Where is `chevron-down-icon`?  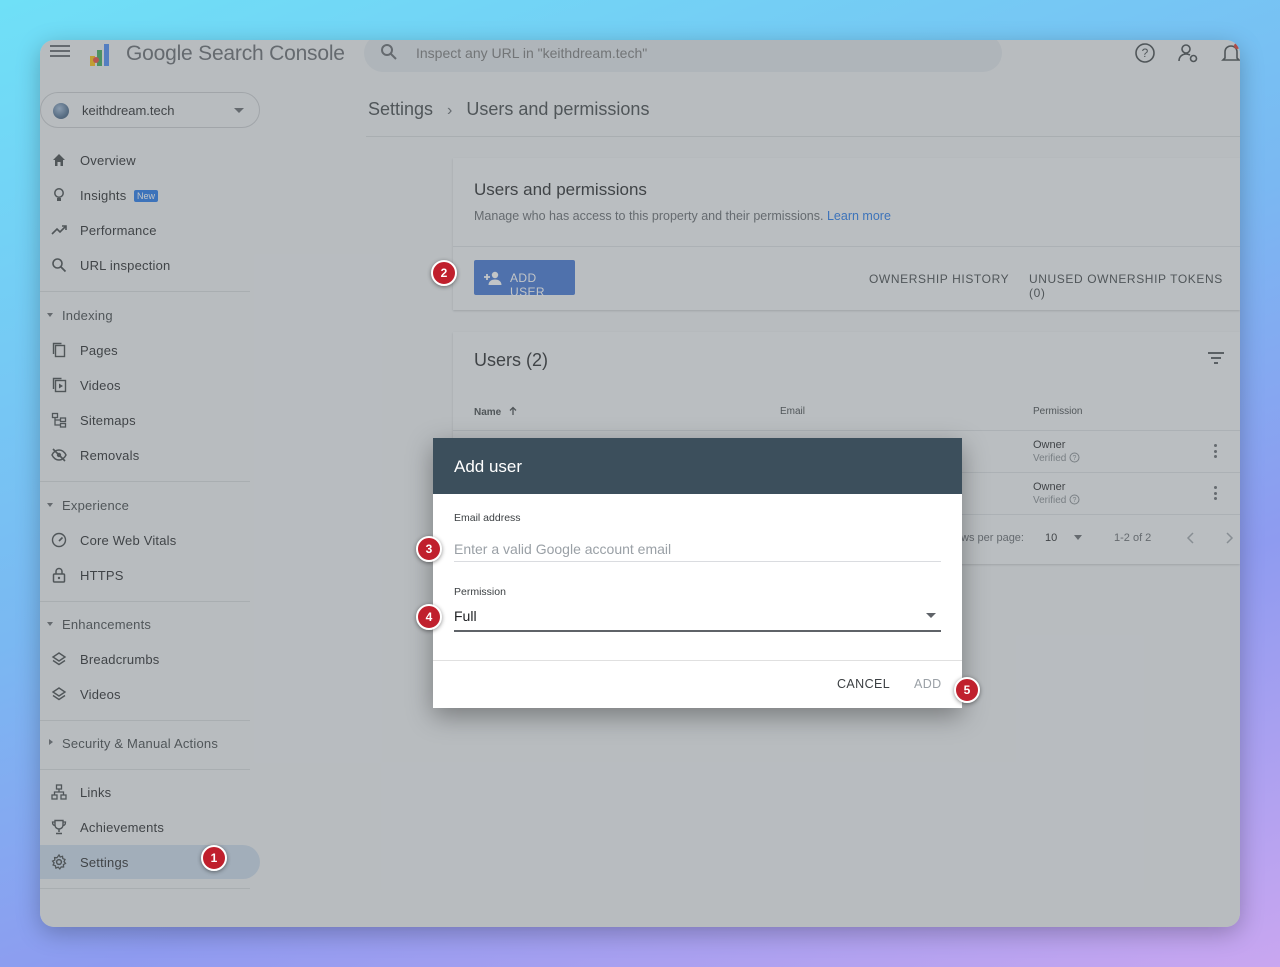
chevron-down-icon is located at coordinates (931, 615).